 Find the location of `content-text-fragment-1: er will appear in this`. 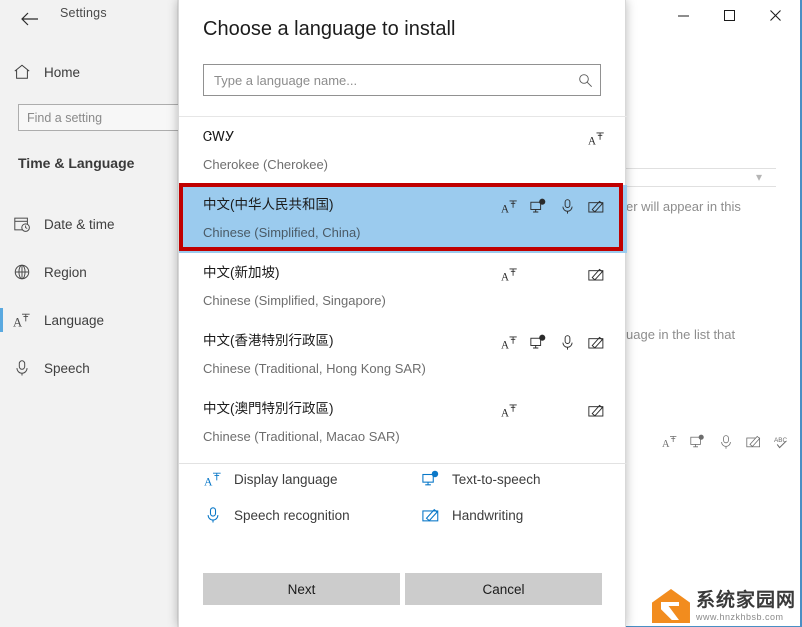

content-text-fragment-1: er will appear in this is located at coordinates (683, 206).